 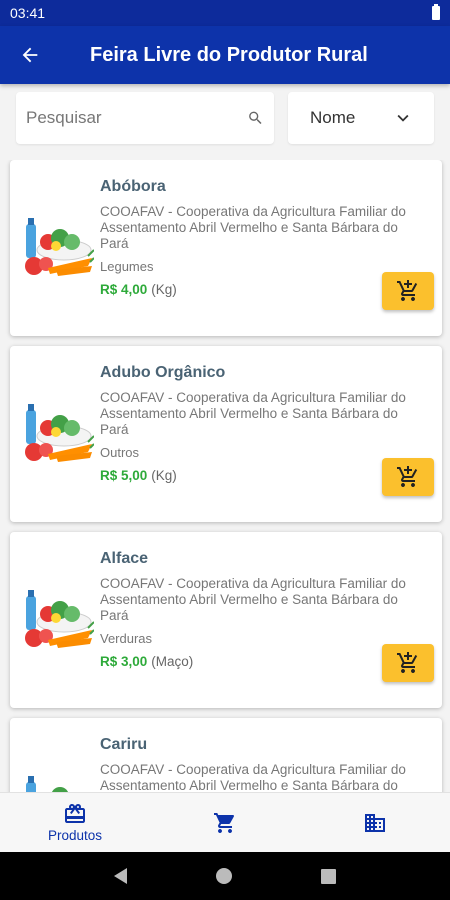 What do you see at coordinates (124, 289) in the screenshot?
I see `product-price: R$ 4,00` at bounding box center [124, 289].